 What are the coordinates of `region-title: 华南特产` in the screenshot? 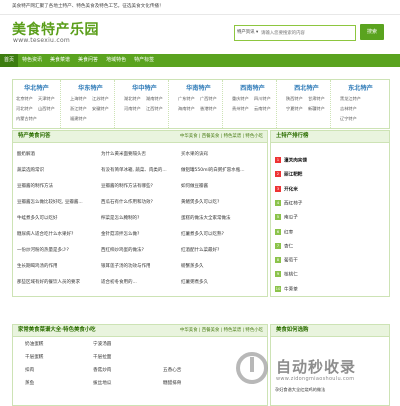 It's located at (198, 87).